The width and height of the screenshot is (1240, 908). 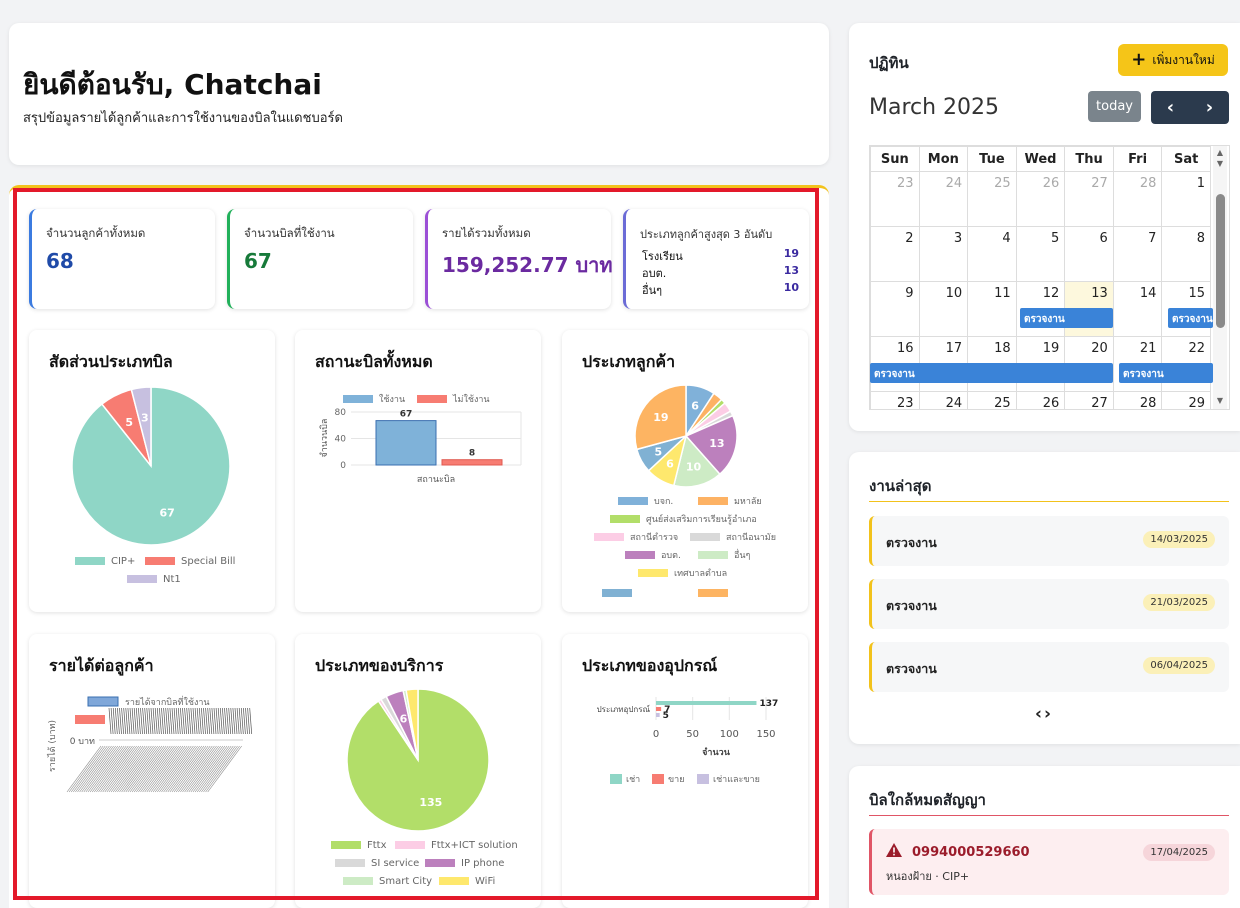 What do you see at coordinates (52, 746) in the screenshot?
I see `y-axis-label: รายได้ (บาท)` at bounding box center [52, 746].